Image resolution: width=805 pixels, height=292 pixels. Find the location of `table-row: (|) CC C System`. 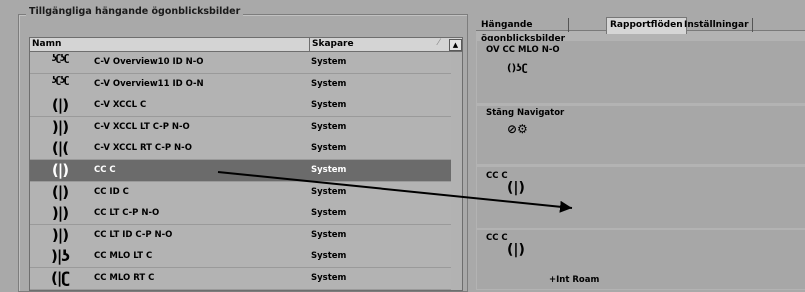

table-row: (|) CC C System is located at coordinates (240, 171).